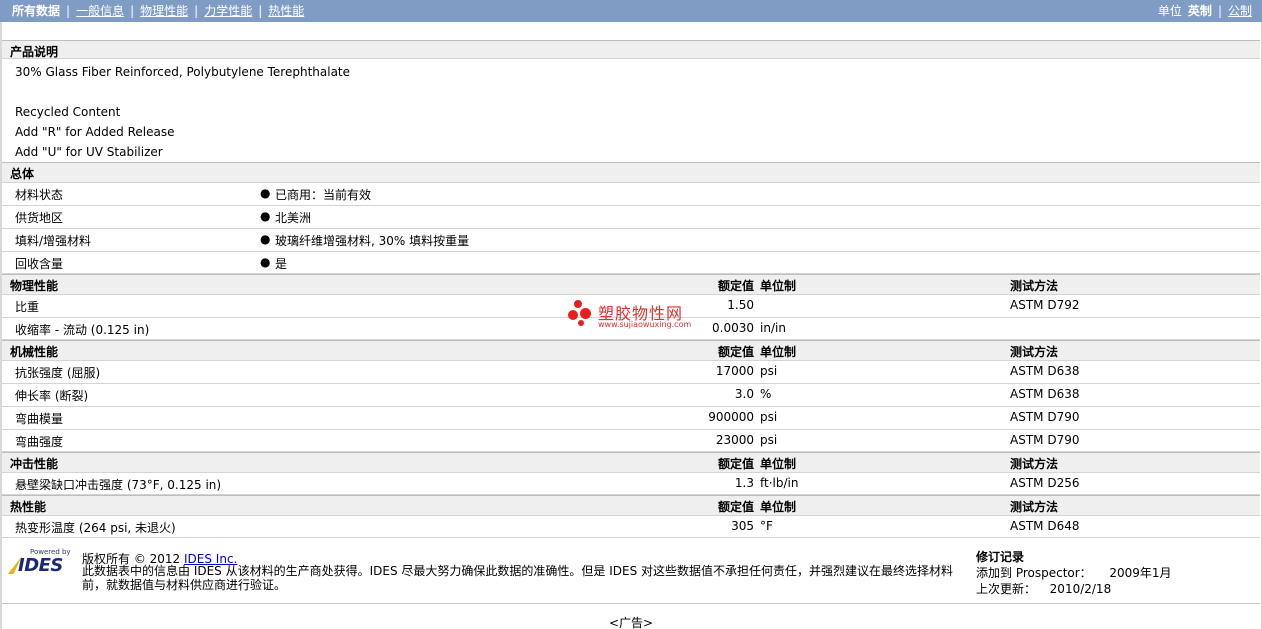  What do you see at coordinates (733, 328) in the screenshot?
I see `row-value: 0.0030` at bounding box center [733, 328].